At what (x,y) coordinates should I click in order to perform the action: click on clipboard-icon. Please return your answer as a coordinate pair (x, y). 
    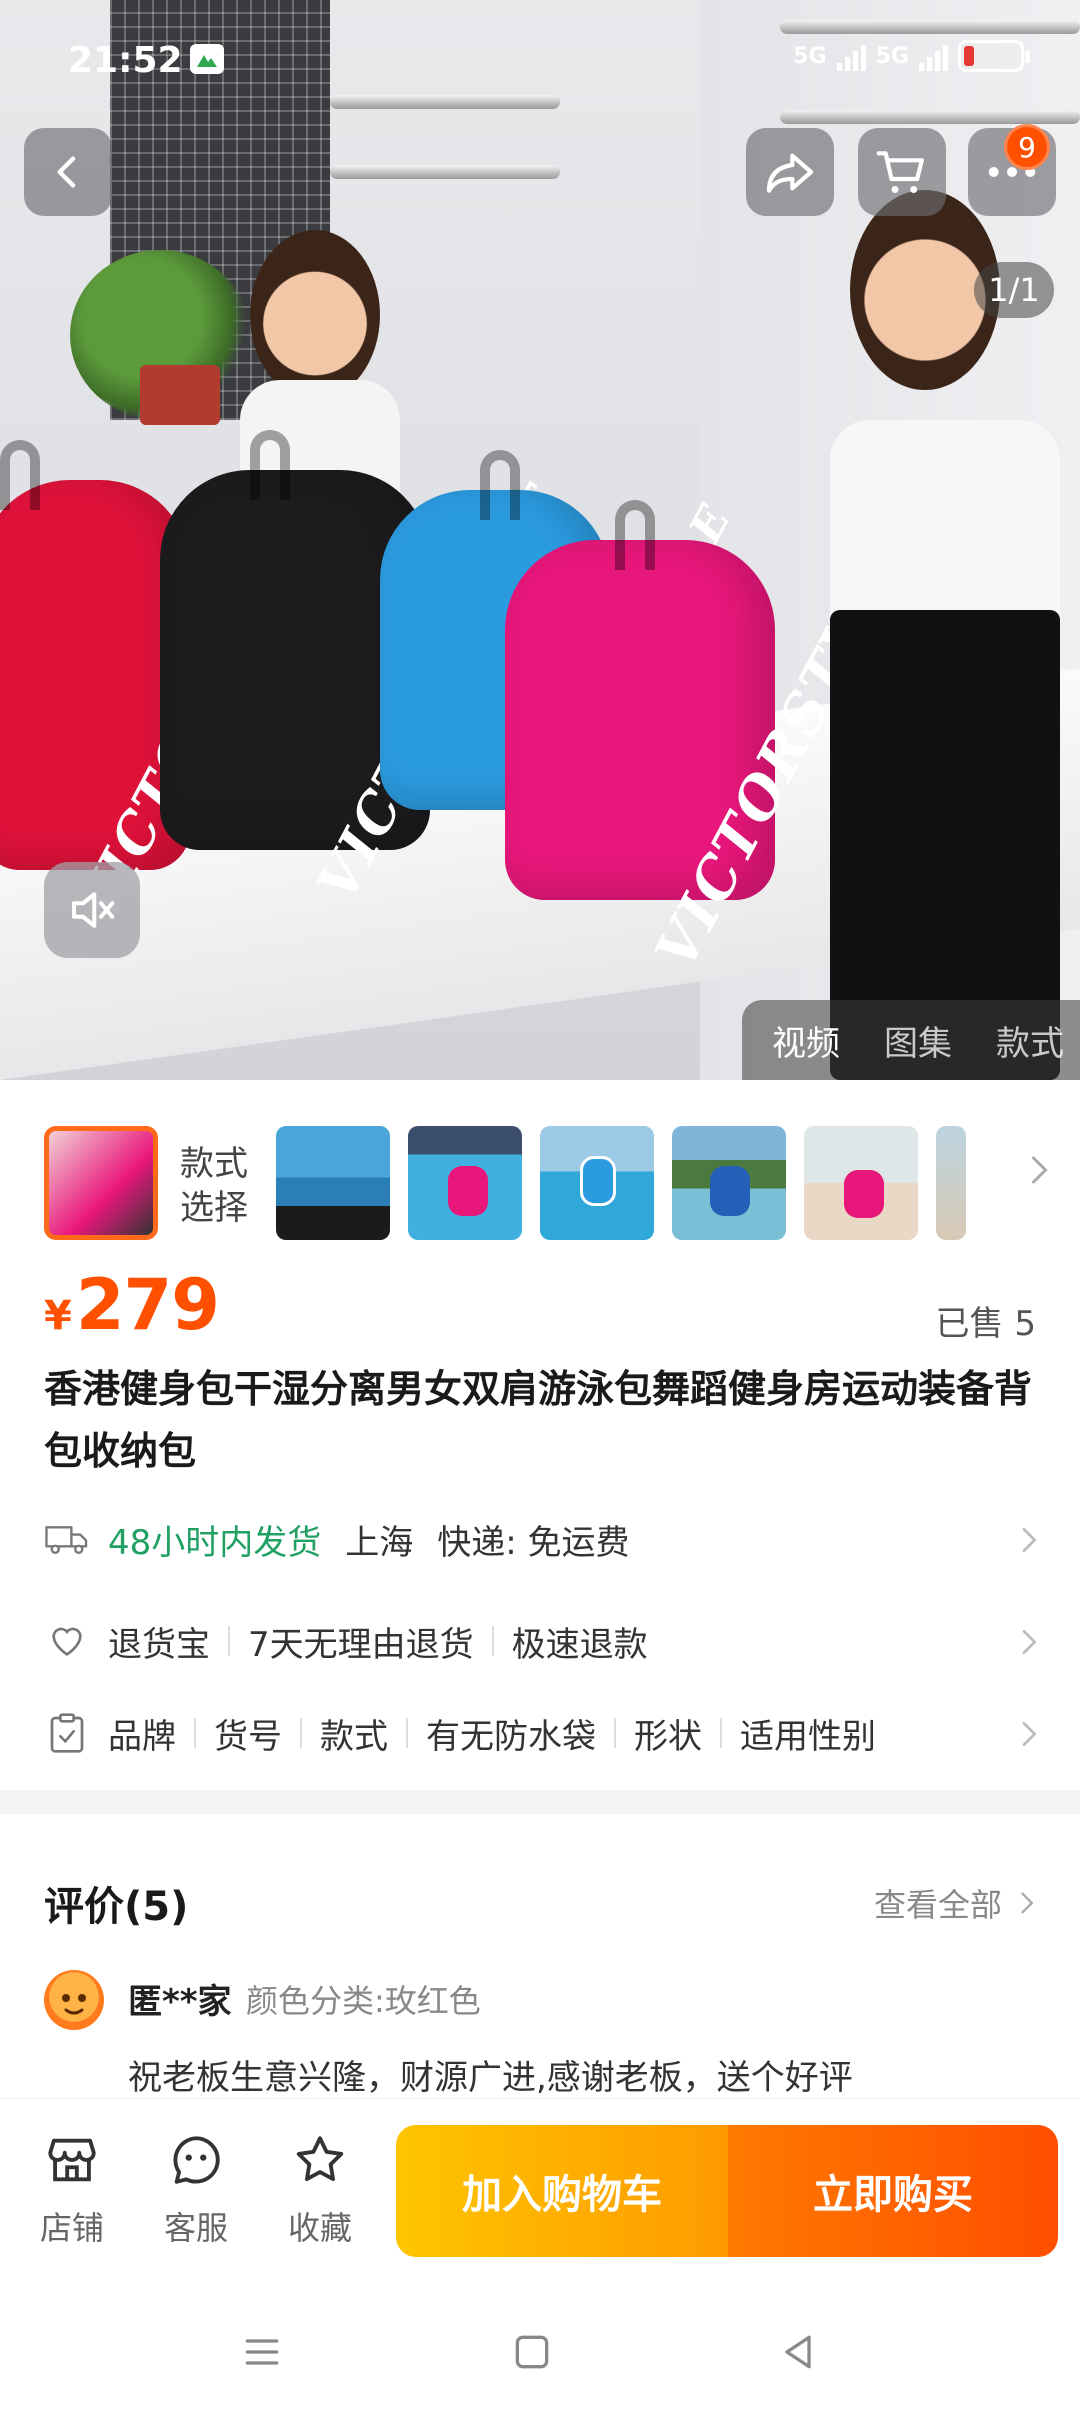
    Looking at the image, I should click on (67, 1733).